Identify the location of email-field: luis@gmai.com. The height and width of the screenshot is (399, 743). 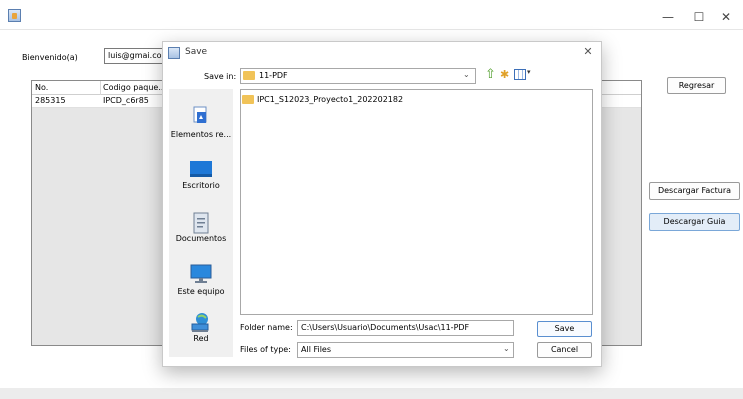
(134, 56).